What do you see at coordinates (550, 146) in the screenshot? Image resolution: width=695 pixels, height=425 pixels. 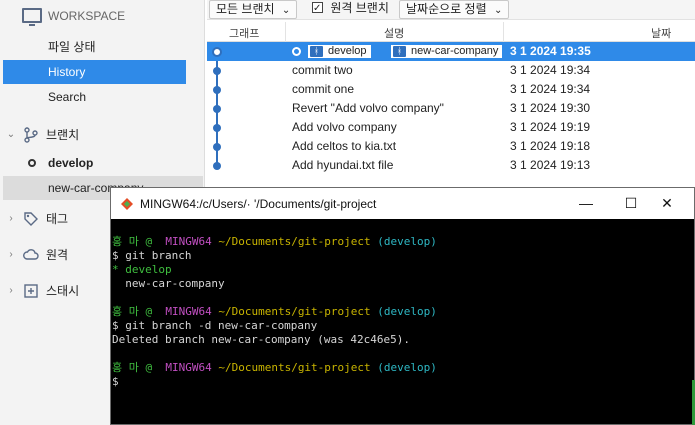 I see `commit-date: 3 1 2024 19:18` at bounding box center [550, 146].